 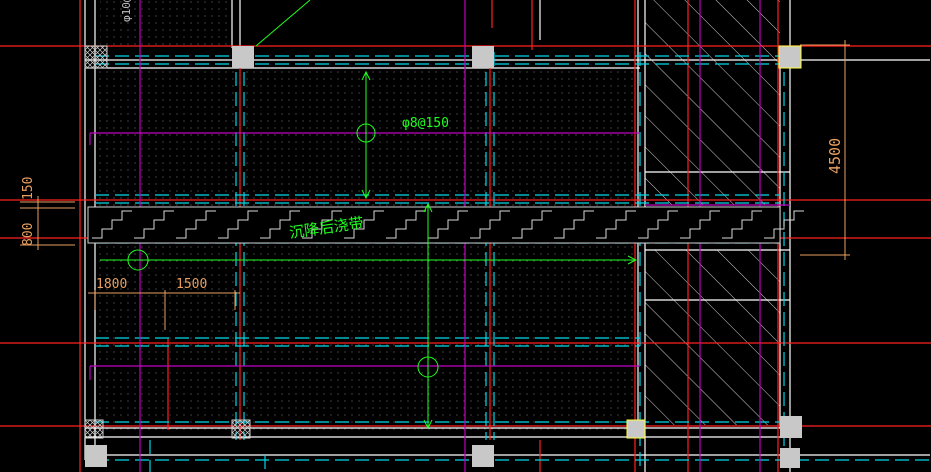 I want to click on rebar-top-left-label: φ10@, so click(x=126, y=11).